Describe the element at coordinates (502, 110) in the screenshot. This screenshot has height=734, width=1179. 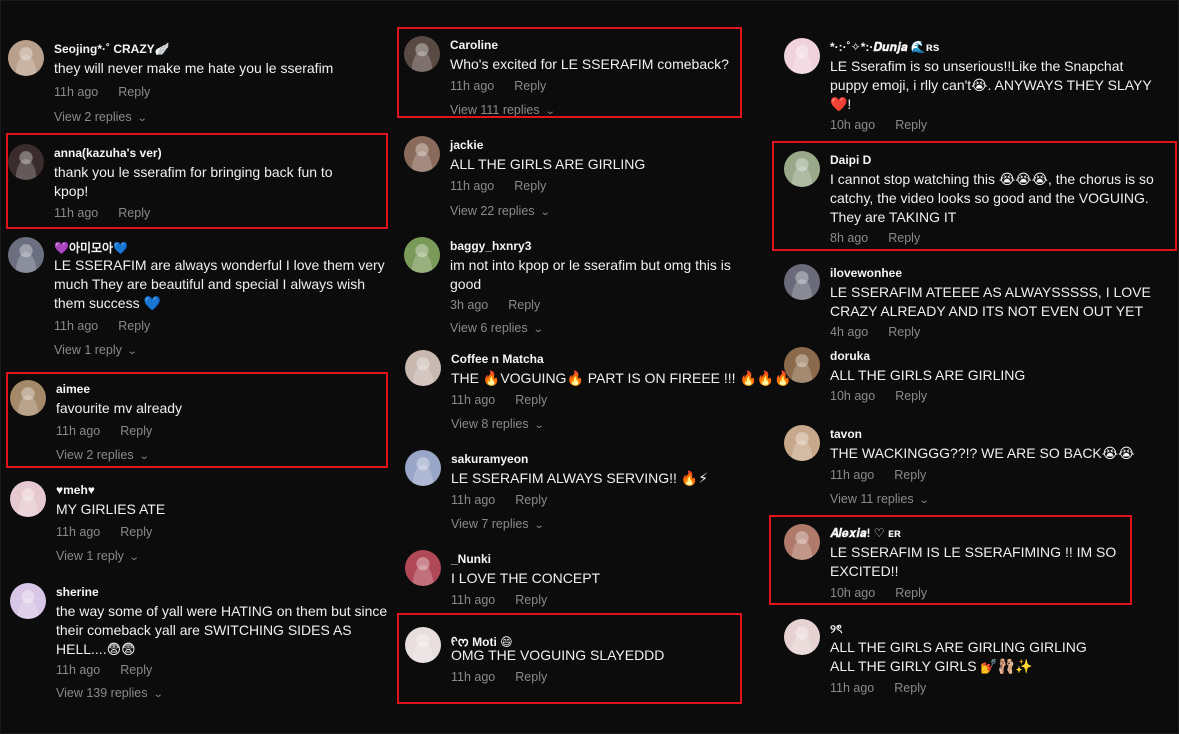
I see `view-replies-button: View 111 replies ⌄` at that location.